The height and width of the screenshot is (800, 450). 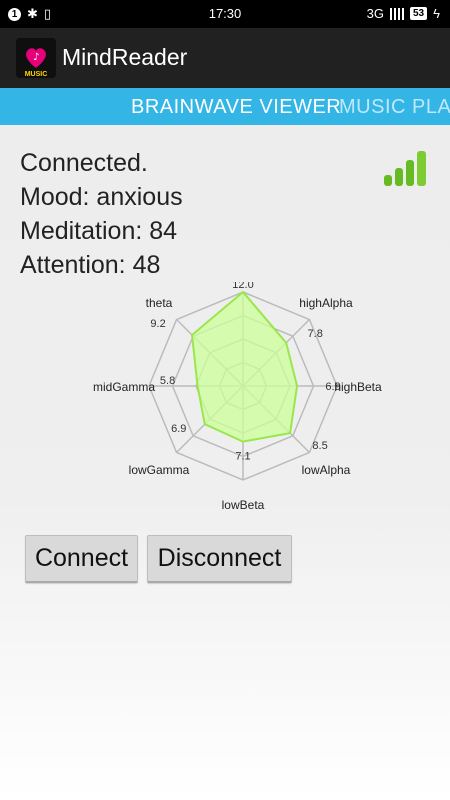 What do you see at coordinates (84, 163) in the screenshot?
I see `connection-status: Connected.` at bounding box center [84, 163].